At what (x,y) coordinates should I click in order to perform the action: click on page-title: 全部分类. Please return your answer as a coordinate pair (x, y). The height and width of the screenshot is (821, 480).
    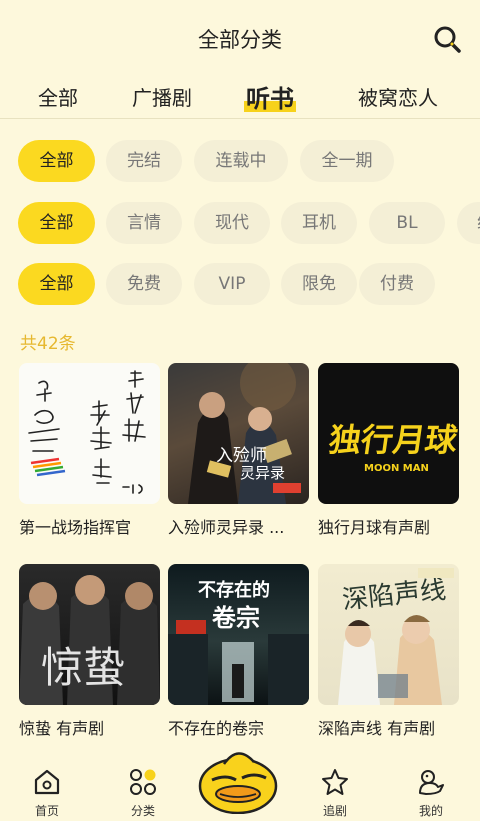
    Looking at the image, I should click on (240, 40).